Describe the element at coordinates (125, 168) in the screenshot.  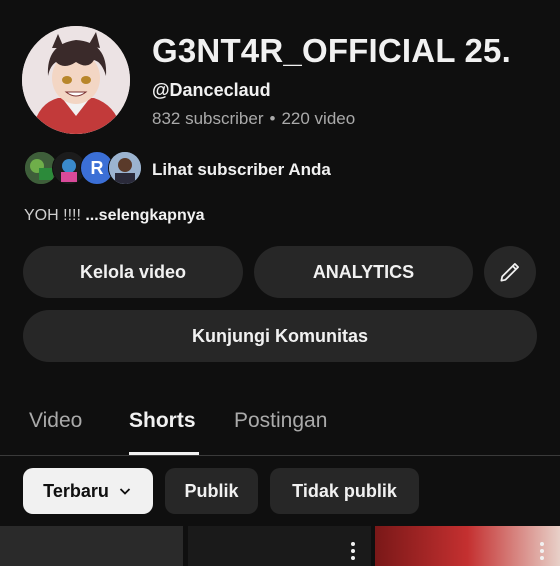
I see `subscriber-avatar` at that location.